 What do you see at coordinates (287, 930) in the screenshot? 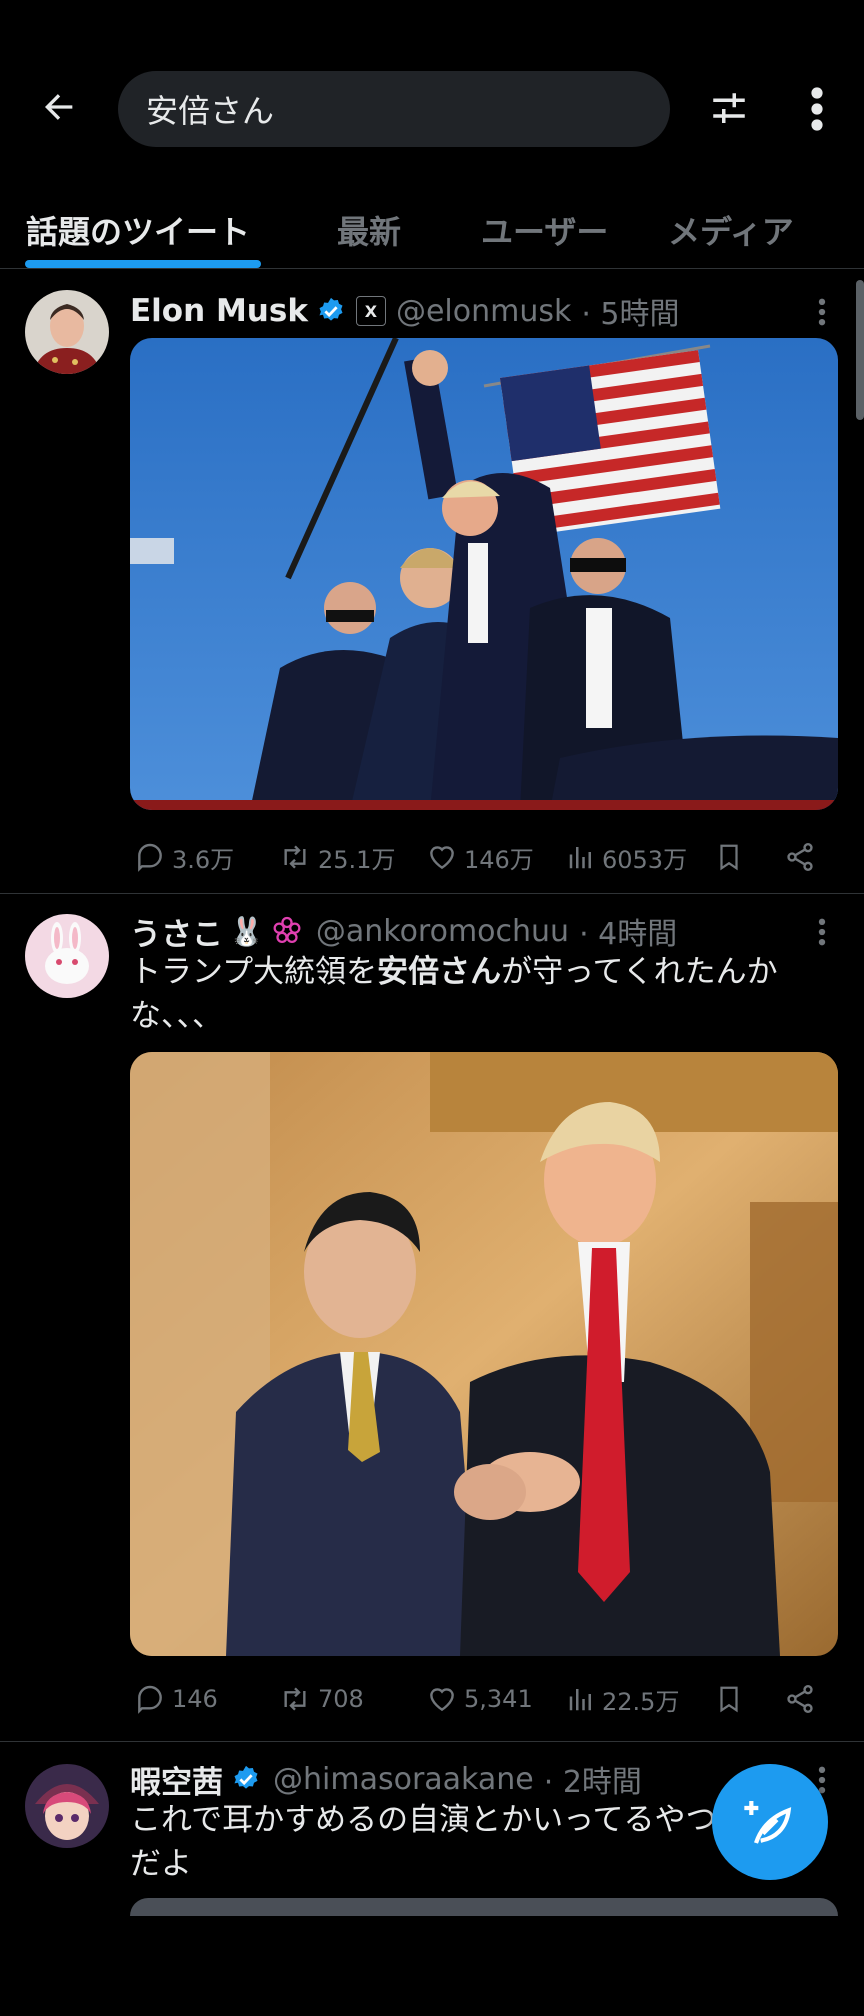
I see `flower-icon` at bounding box center [287, 930].